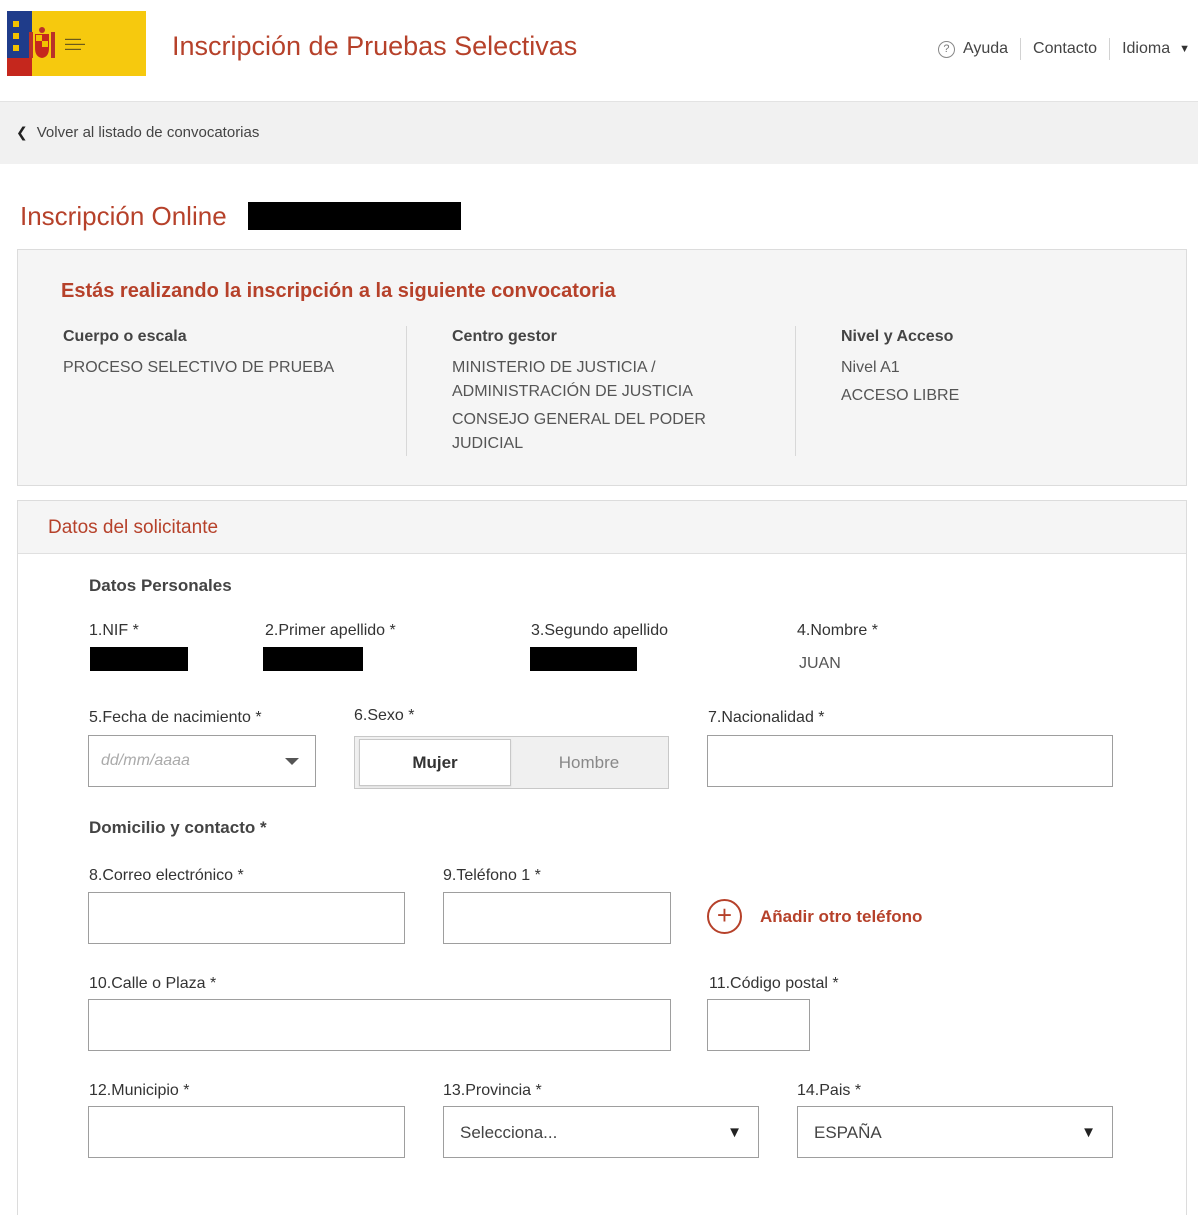 Image resolution: width=1198 pixels, height=1215 pixels. I want to click on country-select: ESPAÑA ▼, so click(955, 1132).